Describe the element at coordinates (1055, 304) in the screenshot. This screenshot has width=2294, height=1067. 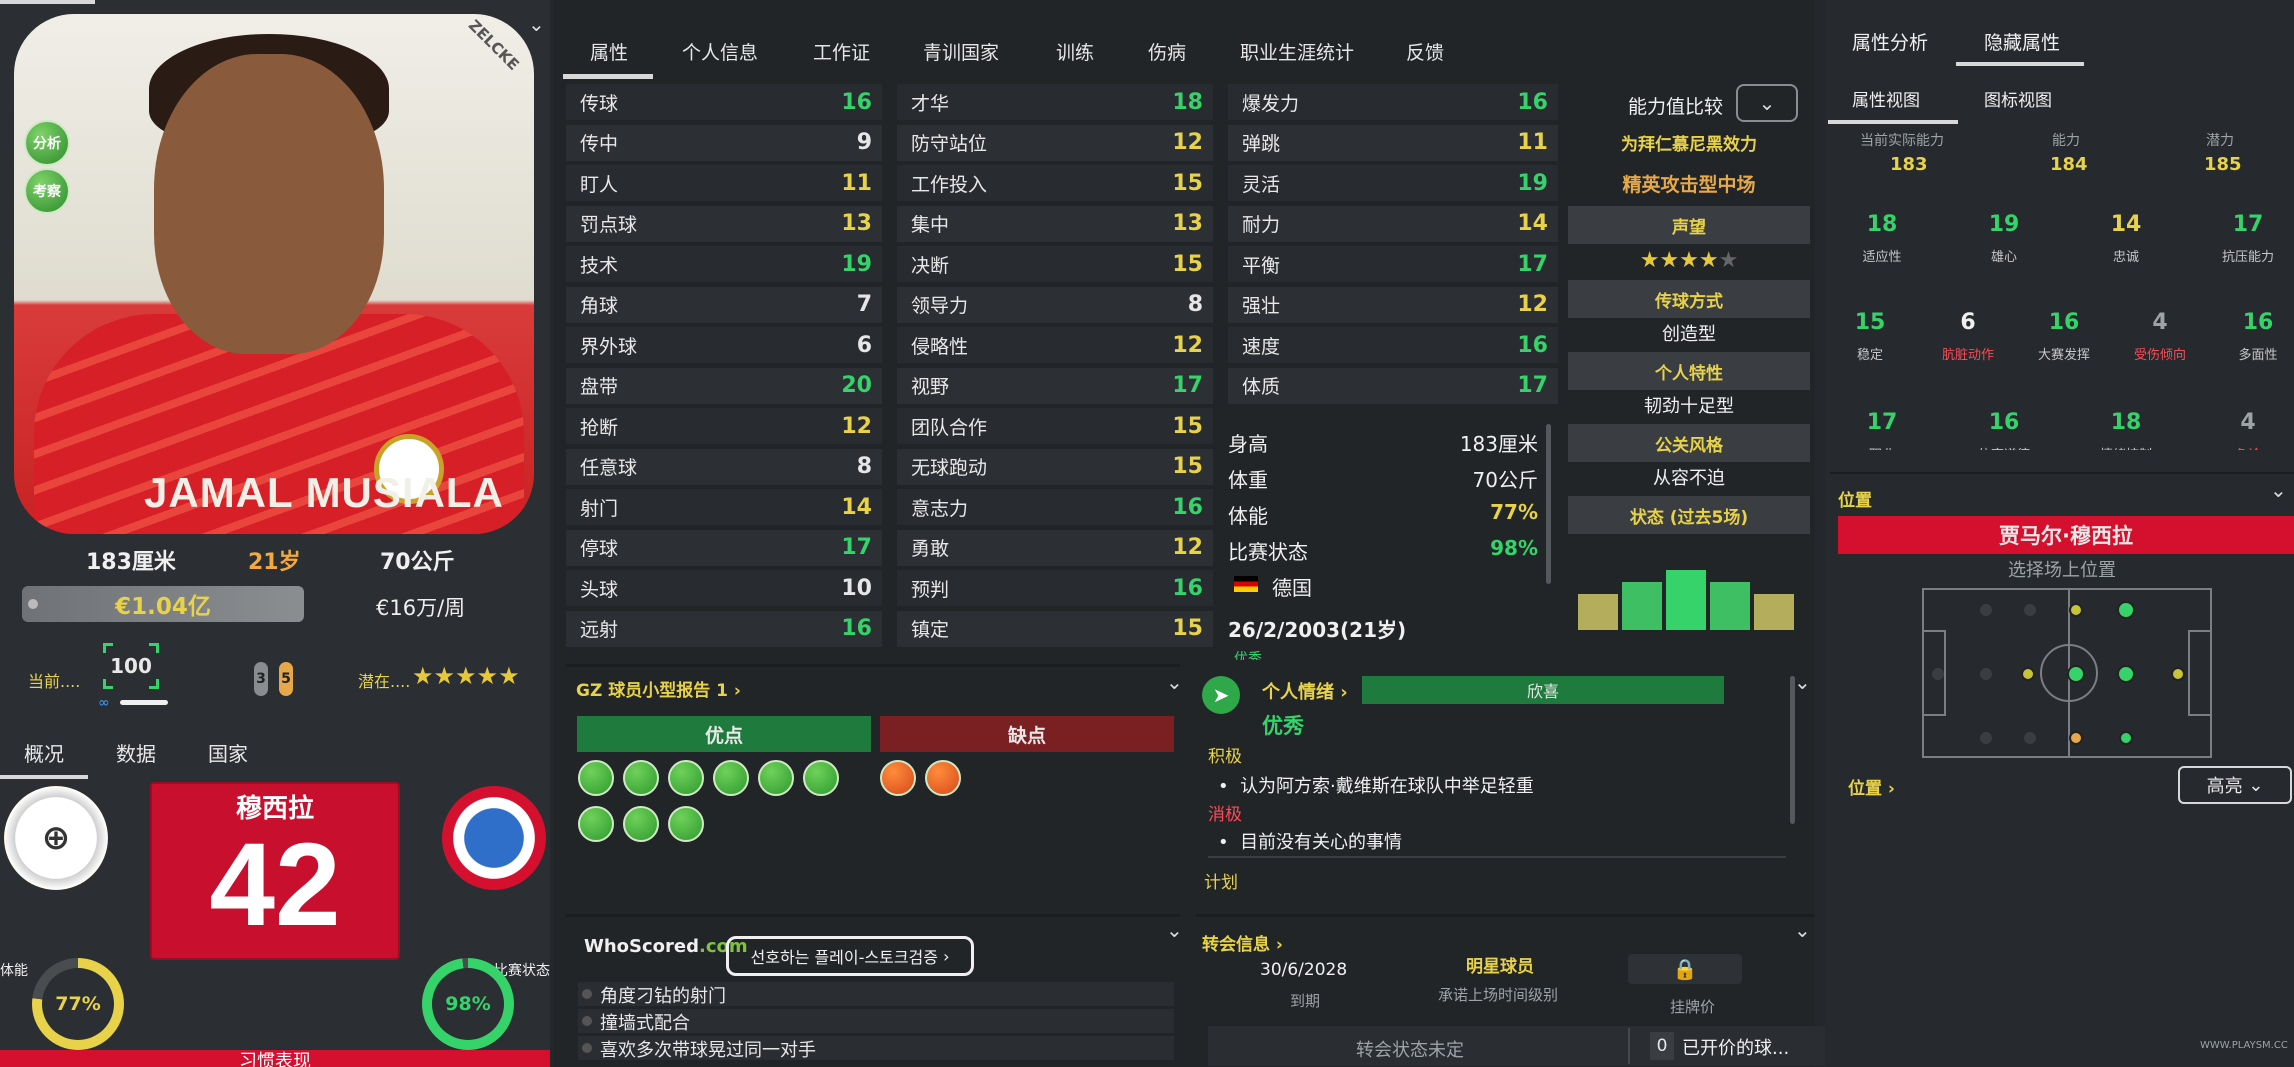
I see `attribute-row: 领导力 8` at that location.